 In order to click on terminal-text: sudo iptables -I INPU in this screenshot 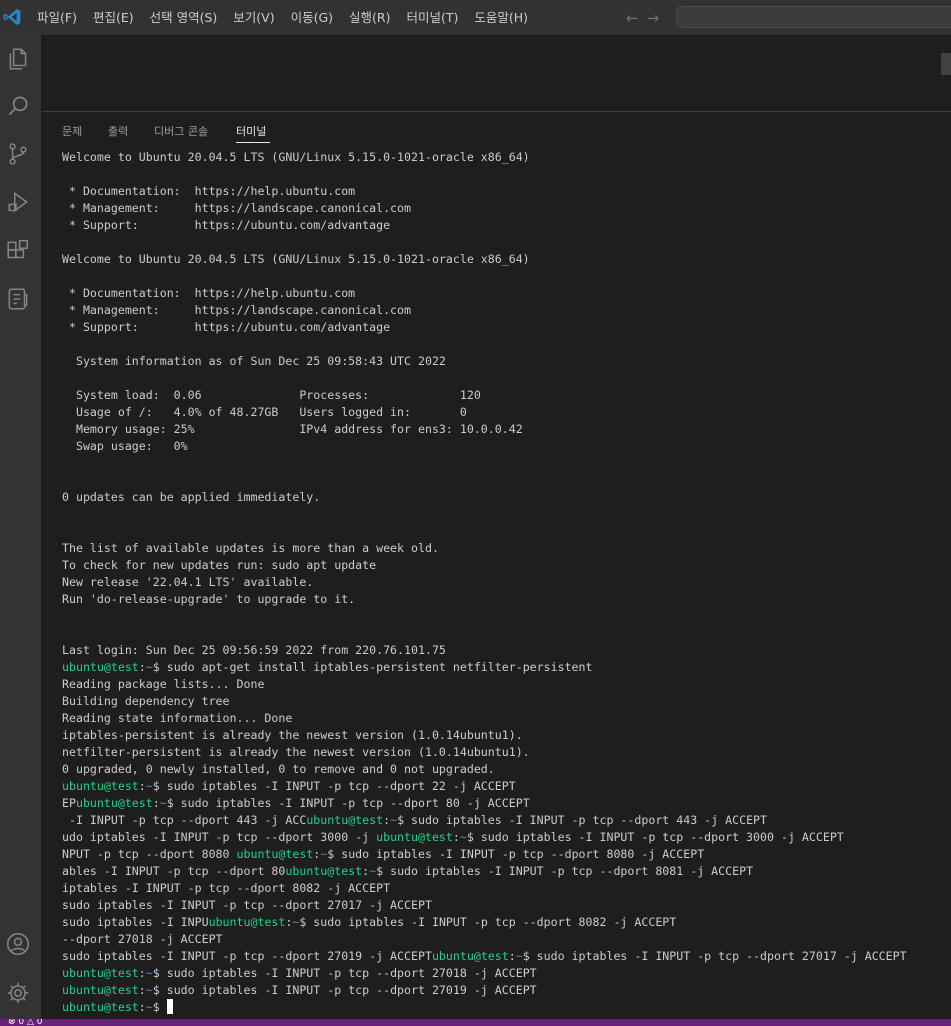, I will do `click(135, 922)`.